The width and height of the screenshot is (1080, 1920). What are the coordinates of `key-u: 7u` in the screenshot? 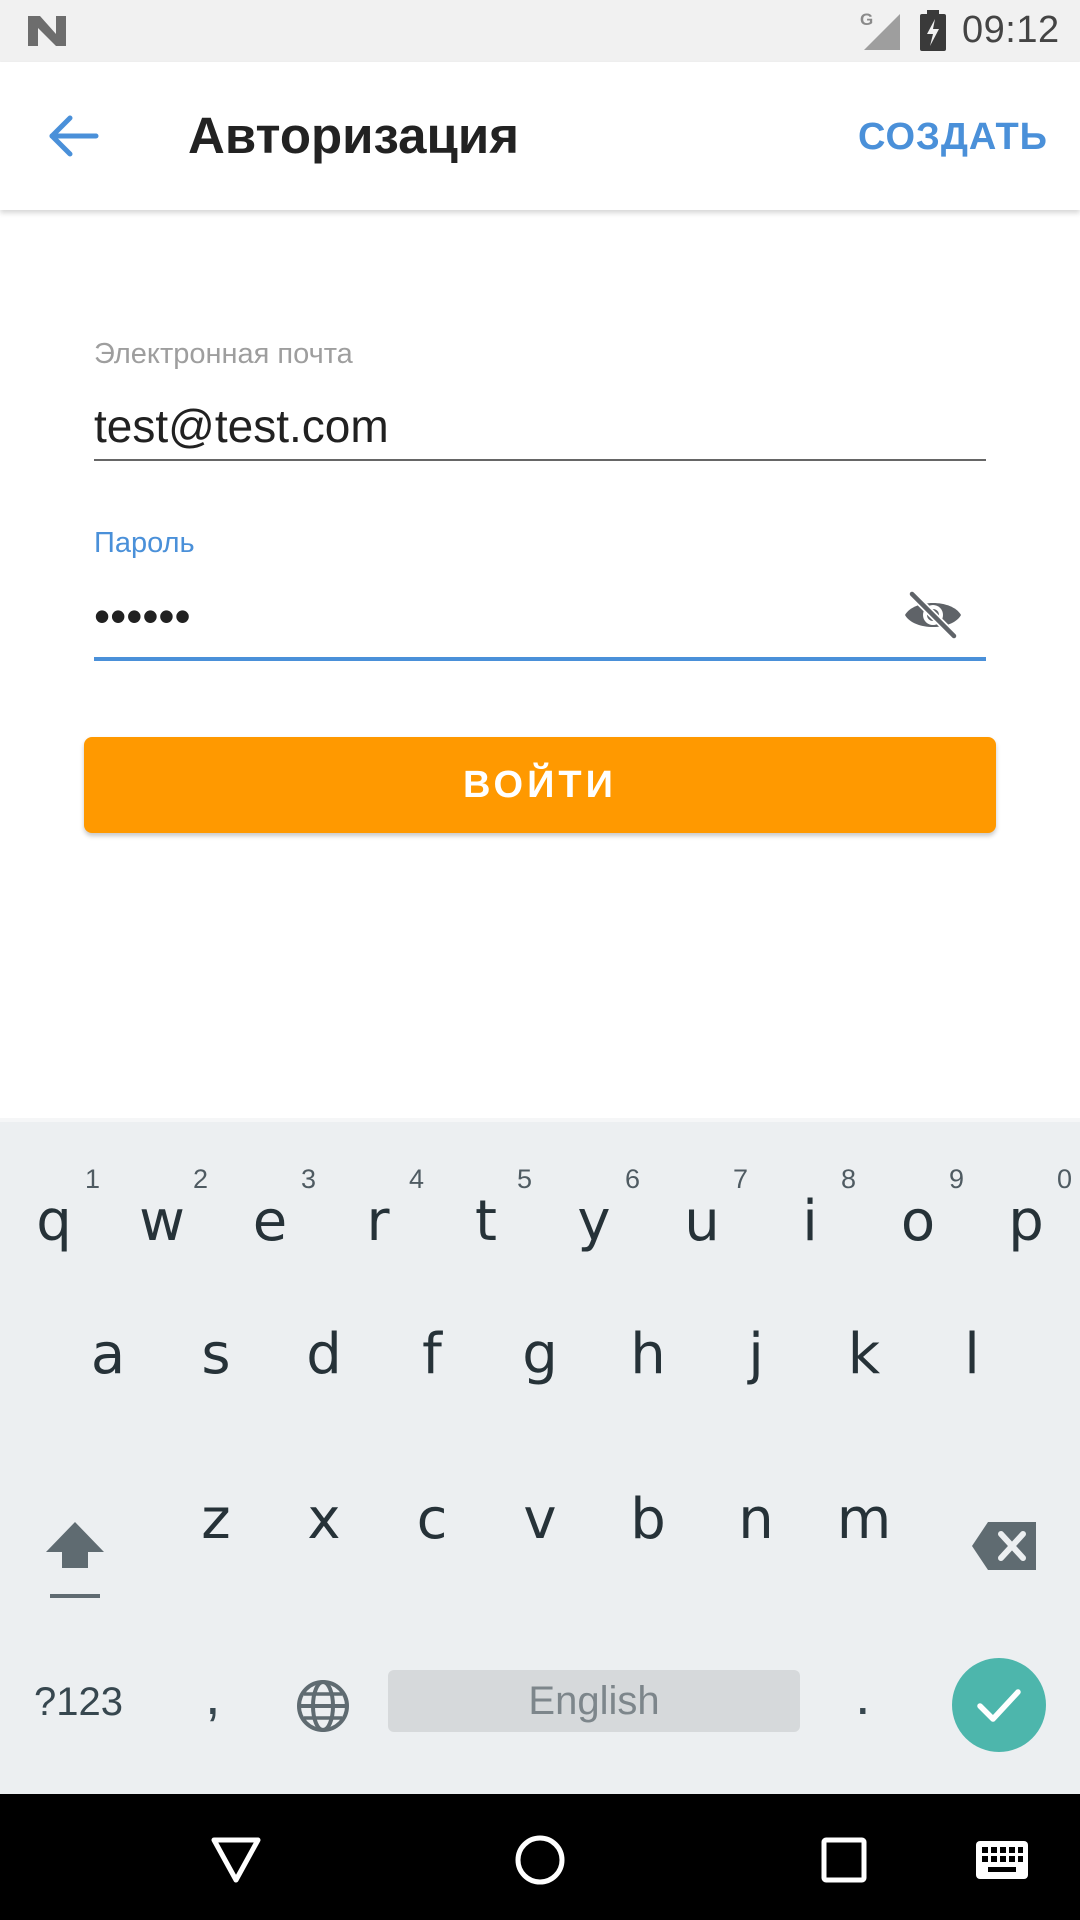 It's located at (702, 1224).